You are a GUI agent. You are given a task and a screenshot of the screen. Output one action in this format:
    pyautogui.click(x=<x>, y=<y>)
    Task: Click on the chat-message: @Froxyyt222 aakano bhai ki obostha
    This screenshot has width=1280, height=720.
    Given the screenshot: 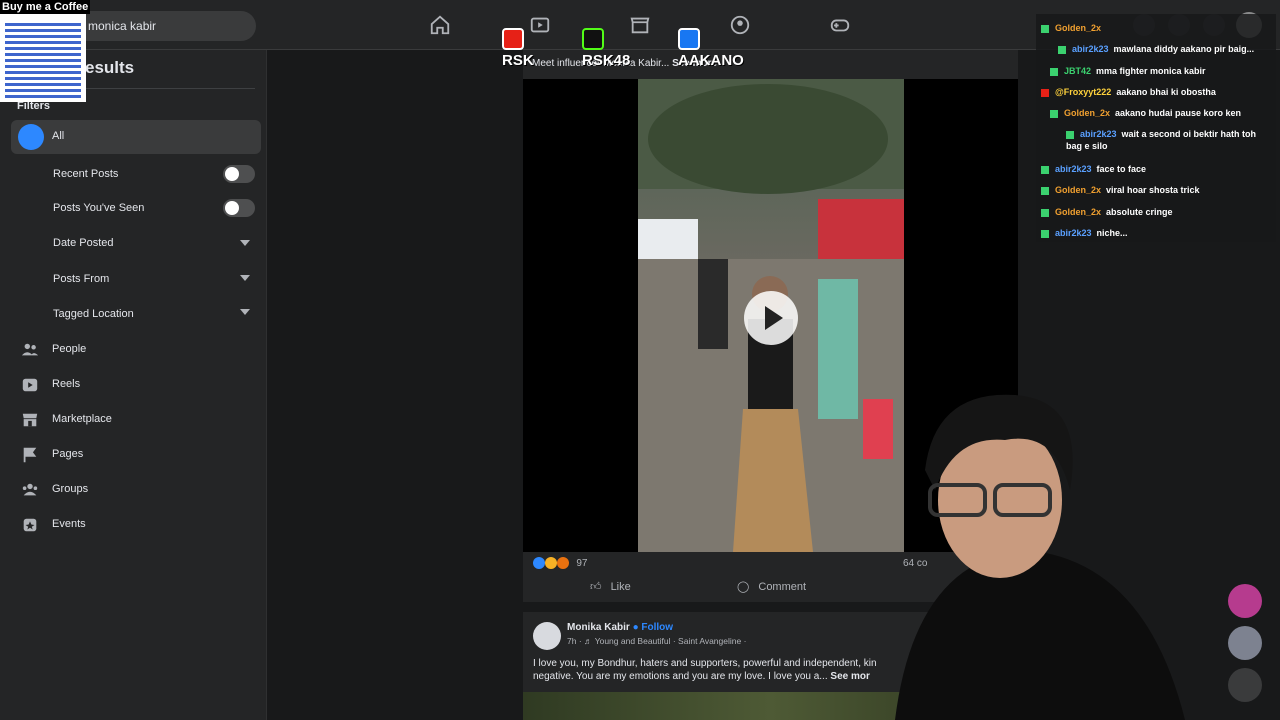 What is the action you would take?
    pyautogui.click(x=1128, y=92)
    